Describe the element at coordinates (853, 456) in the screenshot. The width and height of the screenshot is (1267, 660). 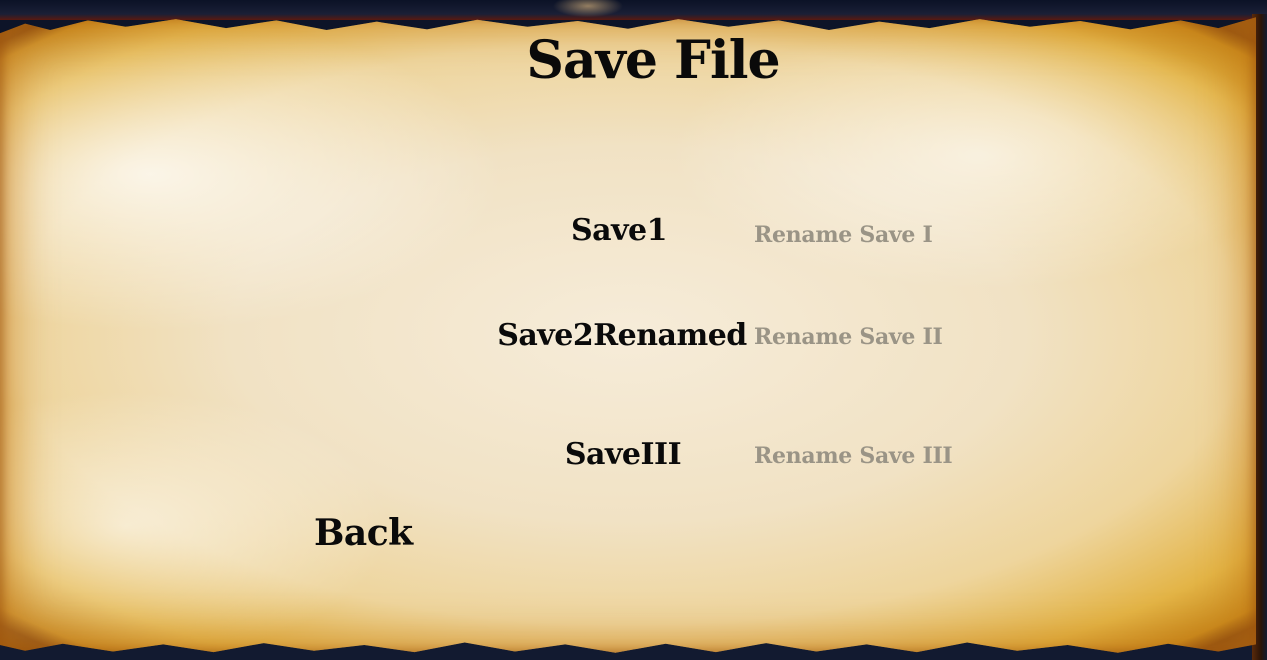
I see `rename-save-3-button: Rename Save III` at that location.